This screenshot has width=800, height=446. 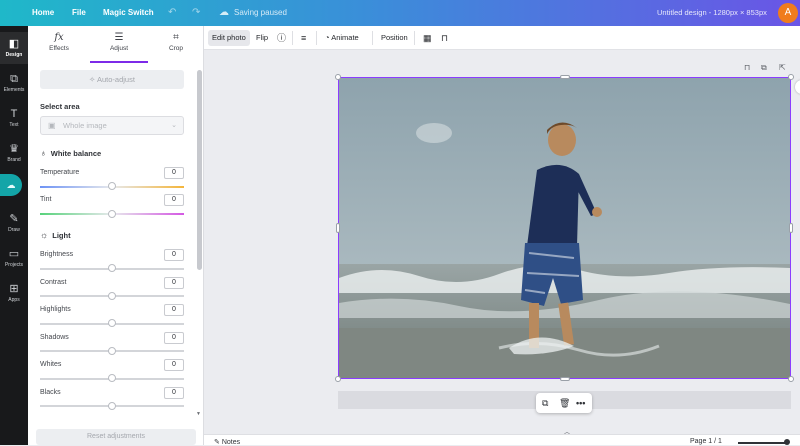 I want to click on home-menu: Home, so click(x=43, y=13).